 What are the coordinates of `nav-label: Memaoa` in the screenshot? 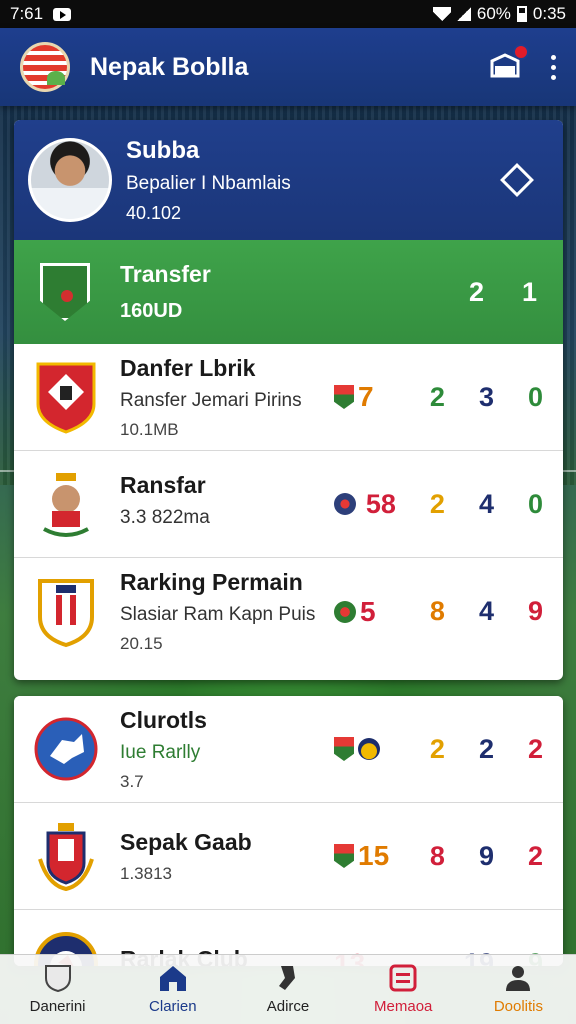 It's located at (403, 1006).